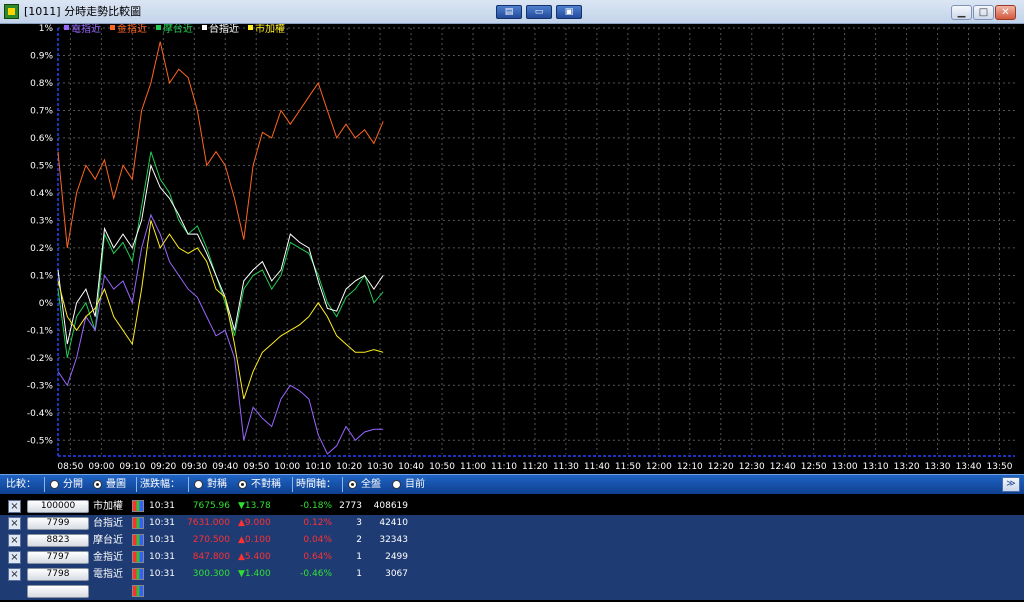 The image size is (1024, 602). Describe the element at coordinates (512, 532) in the screenshot. I see `table-row: × 7799 台指近 10:31 7631.000 ▲9.000 0.12% 3 42410` at that location.